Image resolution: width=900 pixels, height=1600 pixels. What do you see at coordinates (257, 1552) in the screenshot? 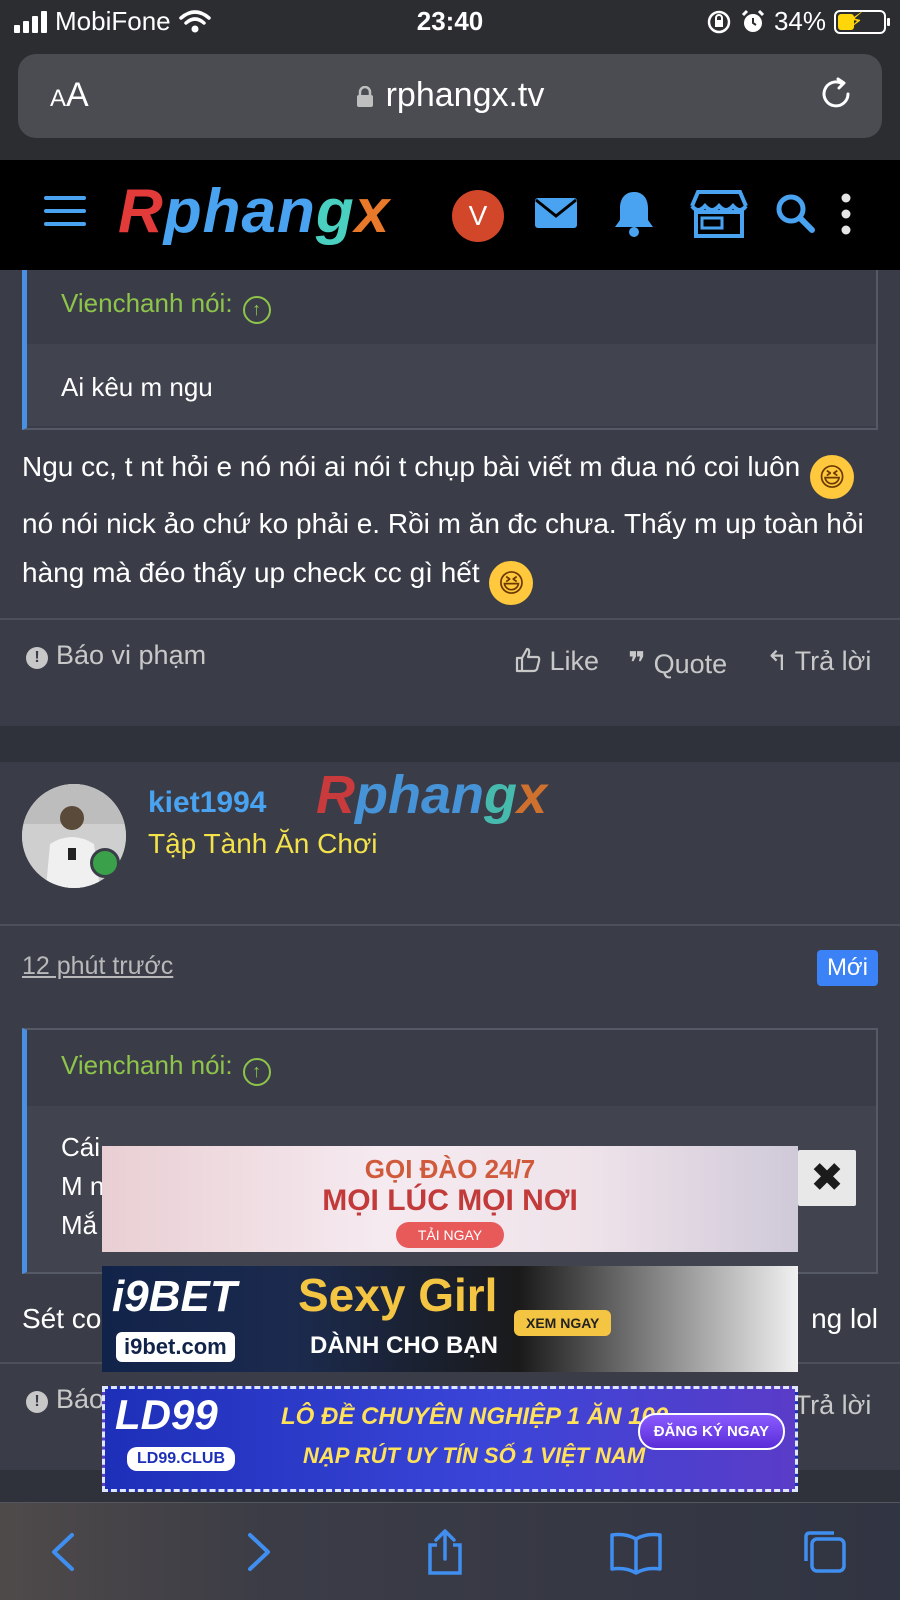
I see `forward-icon` at bounding box center [257, 1552].